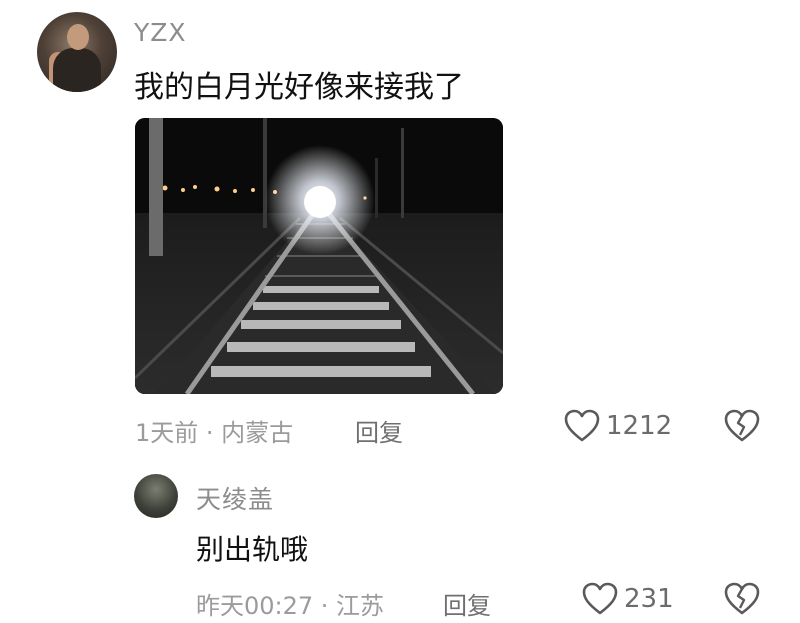 This screenshot has height=623, width=800. Describe the element at coordinates (77, 70) in the screenshot. I see `avatar-figure-body` at that location.